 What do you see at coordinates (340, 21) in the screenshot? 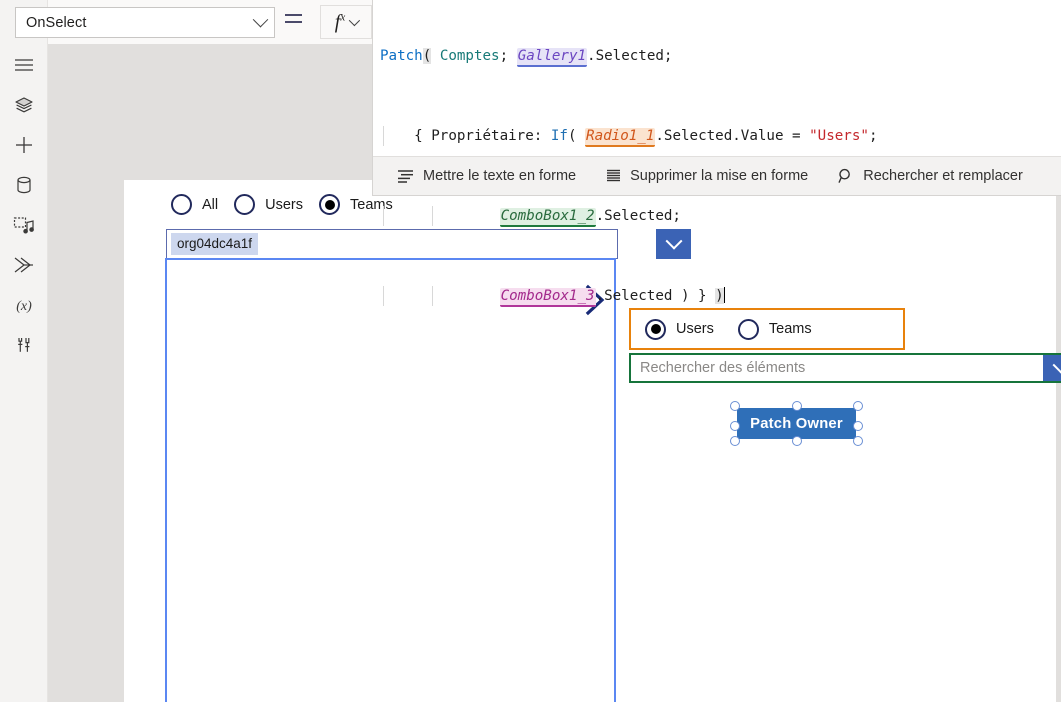
I see `fx-label: fx` at bounding box center [340, 21].